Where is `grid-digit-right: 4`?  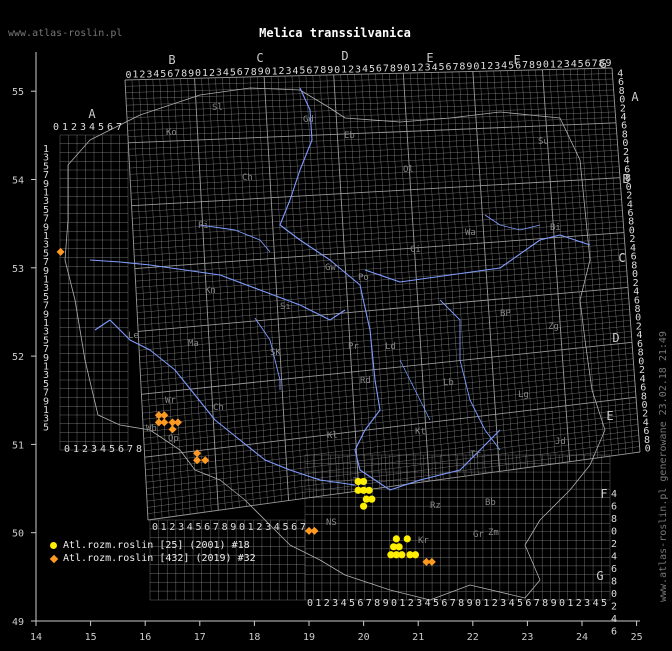 grid-digit-right: 4 is located at coordinates (614, 494).